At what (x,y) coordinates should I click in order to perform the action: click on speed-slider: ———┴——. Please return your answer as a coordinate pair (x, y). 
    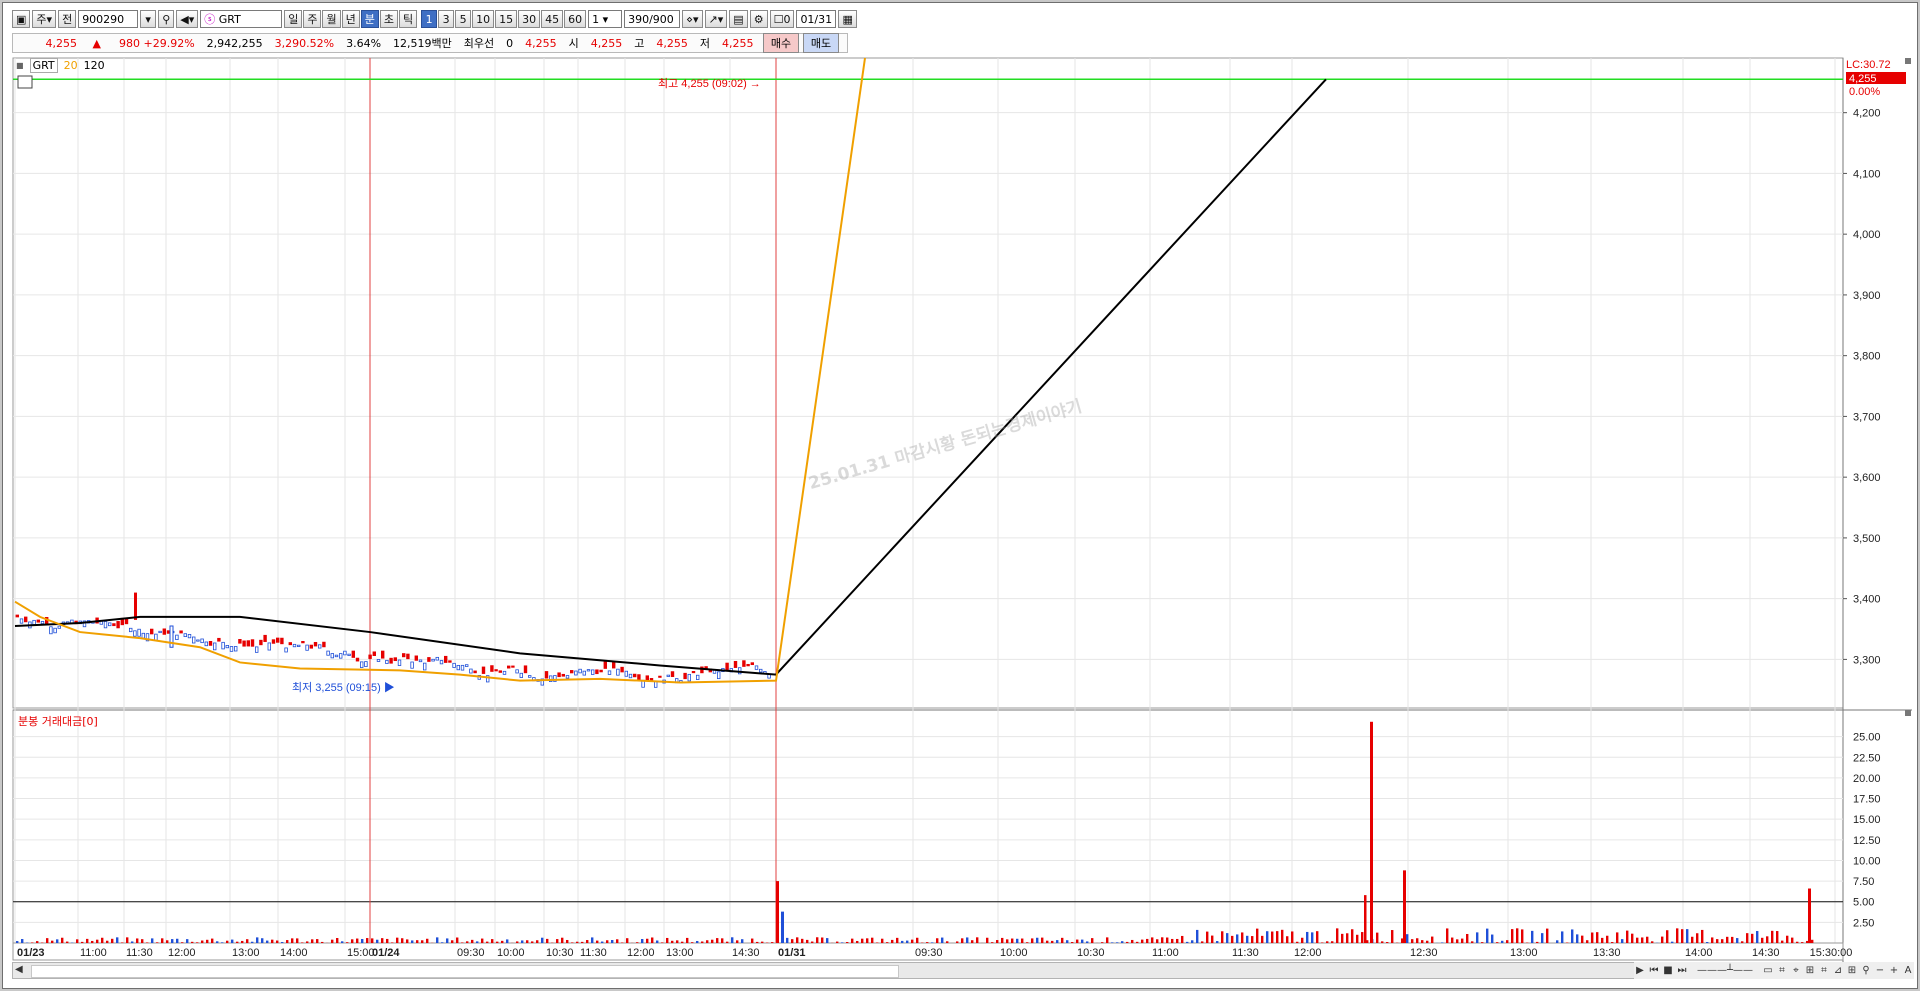
    Looking at the image, I should click on (1725, 970).